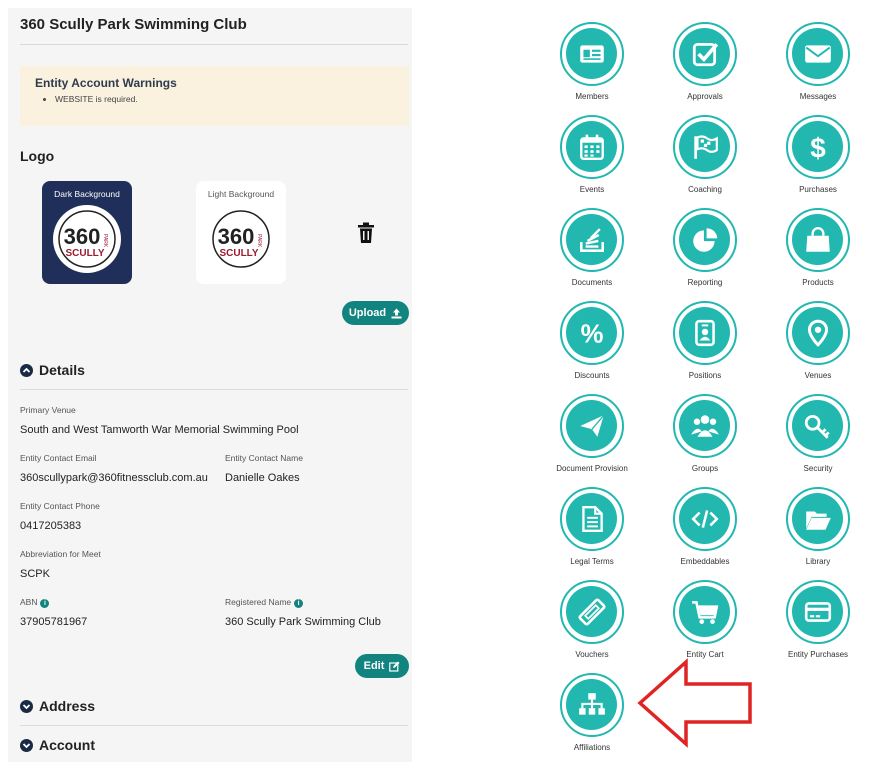 The width and height of the screenshot is (871, 762). I want to click on primary-venue-label: Primary Venue, so click(48, 410).